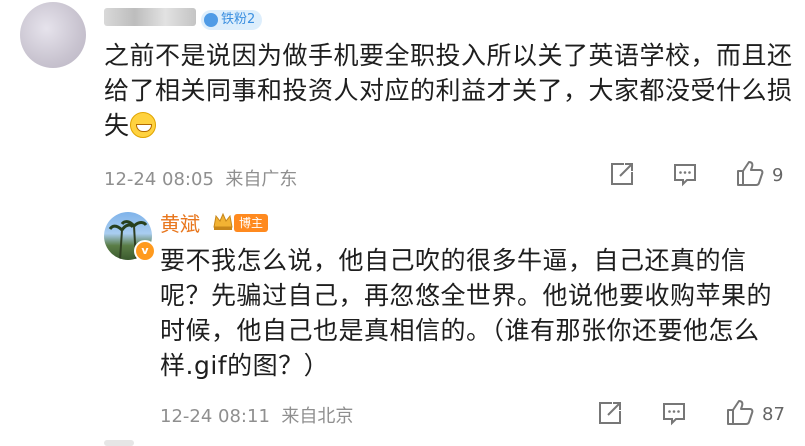  I want to click on author-role-badge: 博主, so click(251, 223).